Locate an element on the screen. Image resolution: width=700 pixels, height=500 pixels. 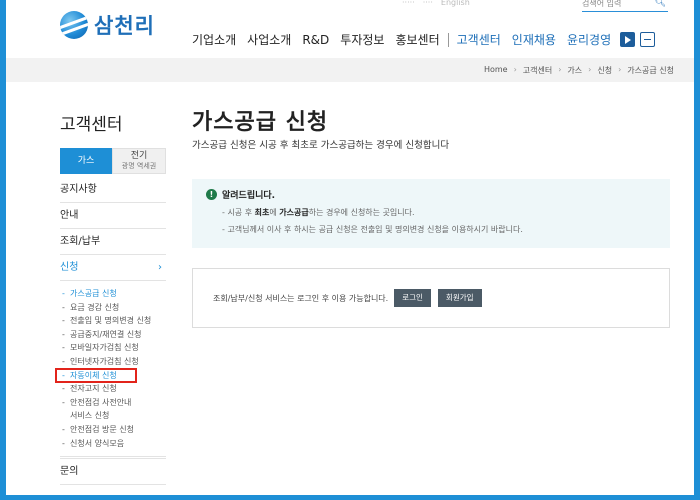
exclamation-icon: ! is located at coordinates (211, 194).